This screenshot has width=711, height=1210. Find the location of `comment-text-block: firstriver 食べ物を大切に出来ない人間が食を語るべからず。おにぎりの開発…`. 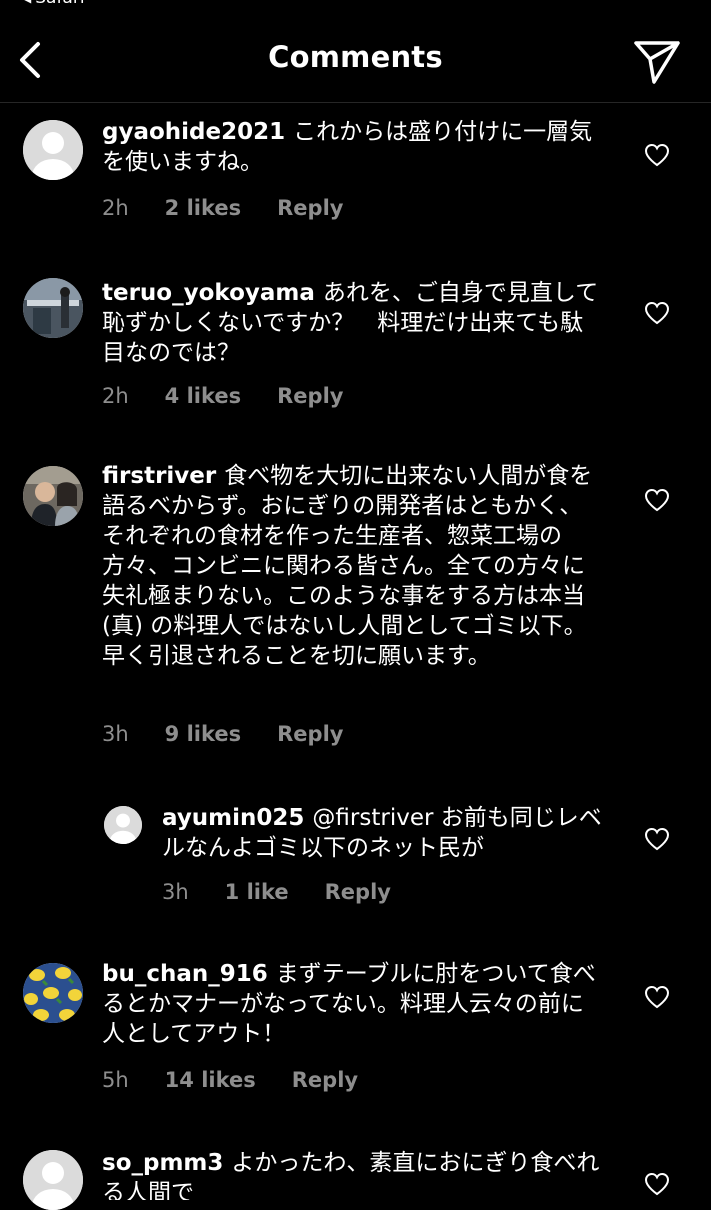

comment-text-block: firstriver 食べ物を大切に出来ない人間が食を語るべからず。おにぎりの開発… is located at coordinates (352, 566).